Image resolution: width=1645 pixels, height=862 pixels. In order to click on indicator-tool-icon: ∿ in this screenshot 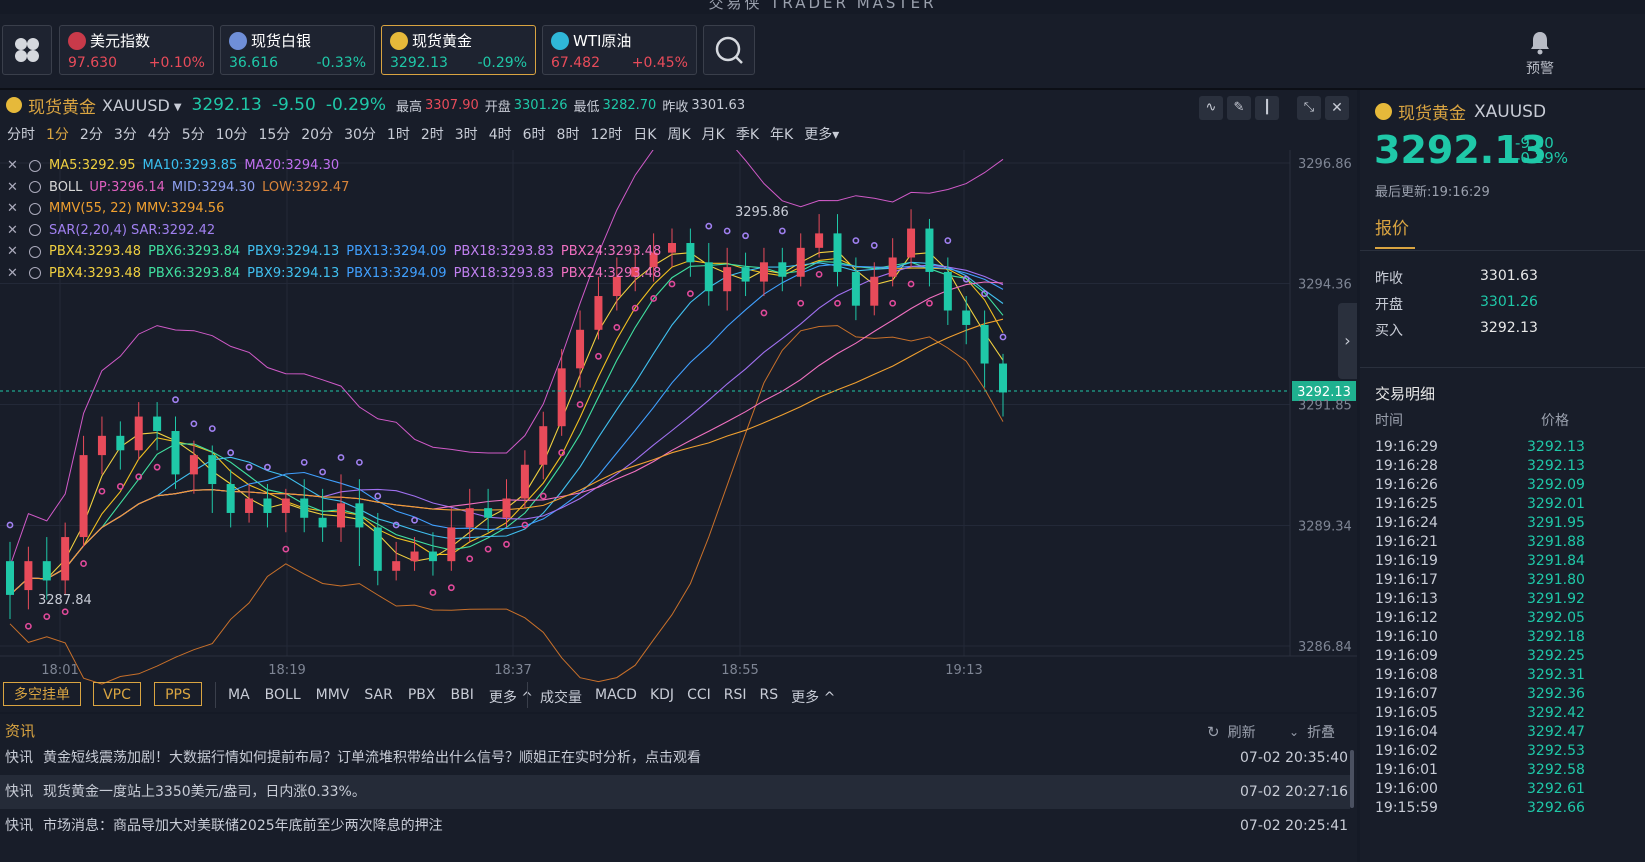, I will do `click(1211, 108)`.